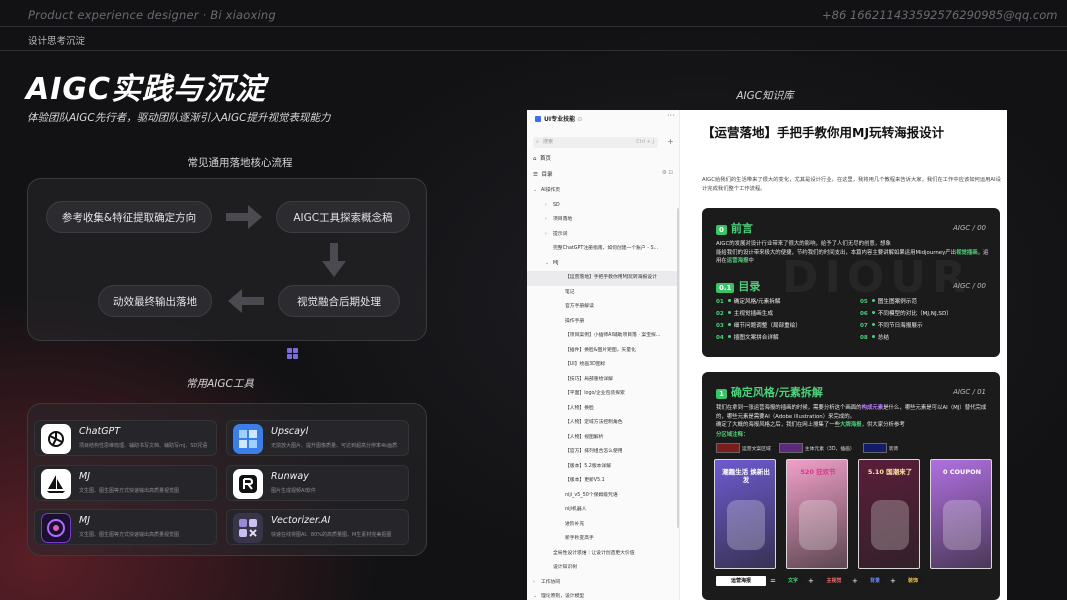 This screenshot has width=1067, height=600. I want to click on tree-item: 进阶补充, so click(603, 525).